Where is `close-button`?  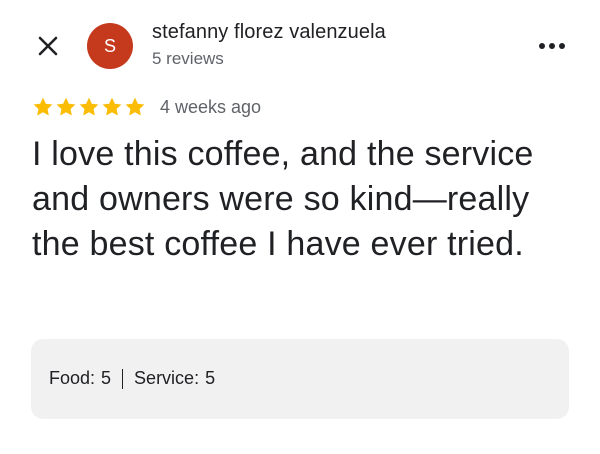 close-button is located at coordinates (48, 46).